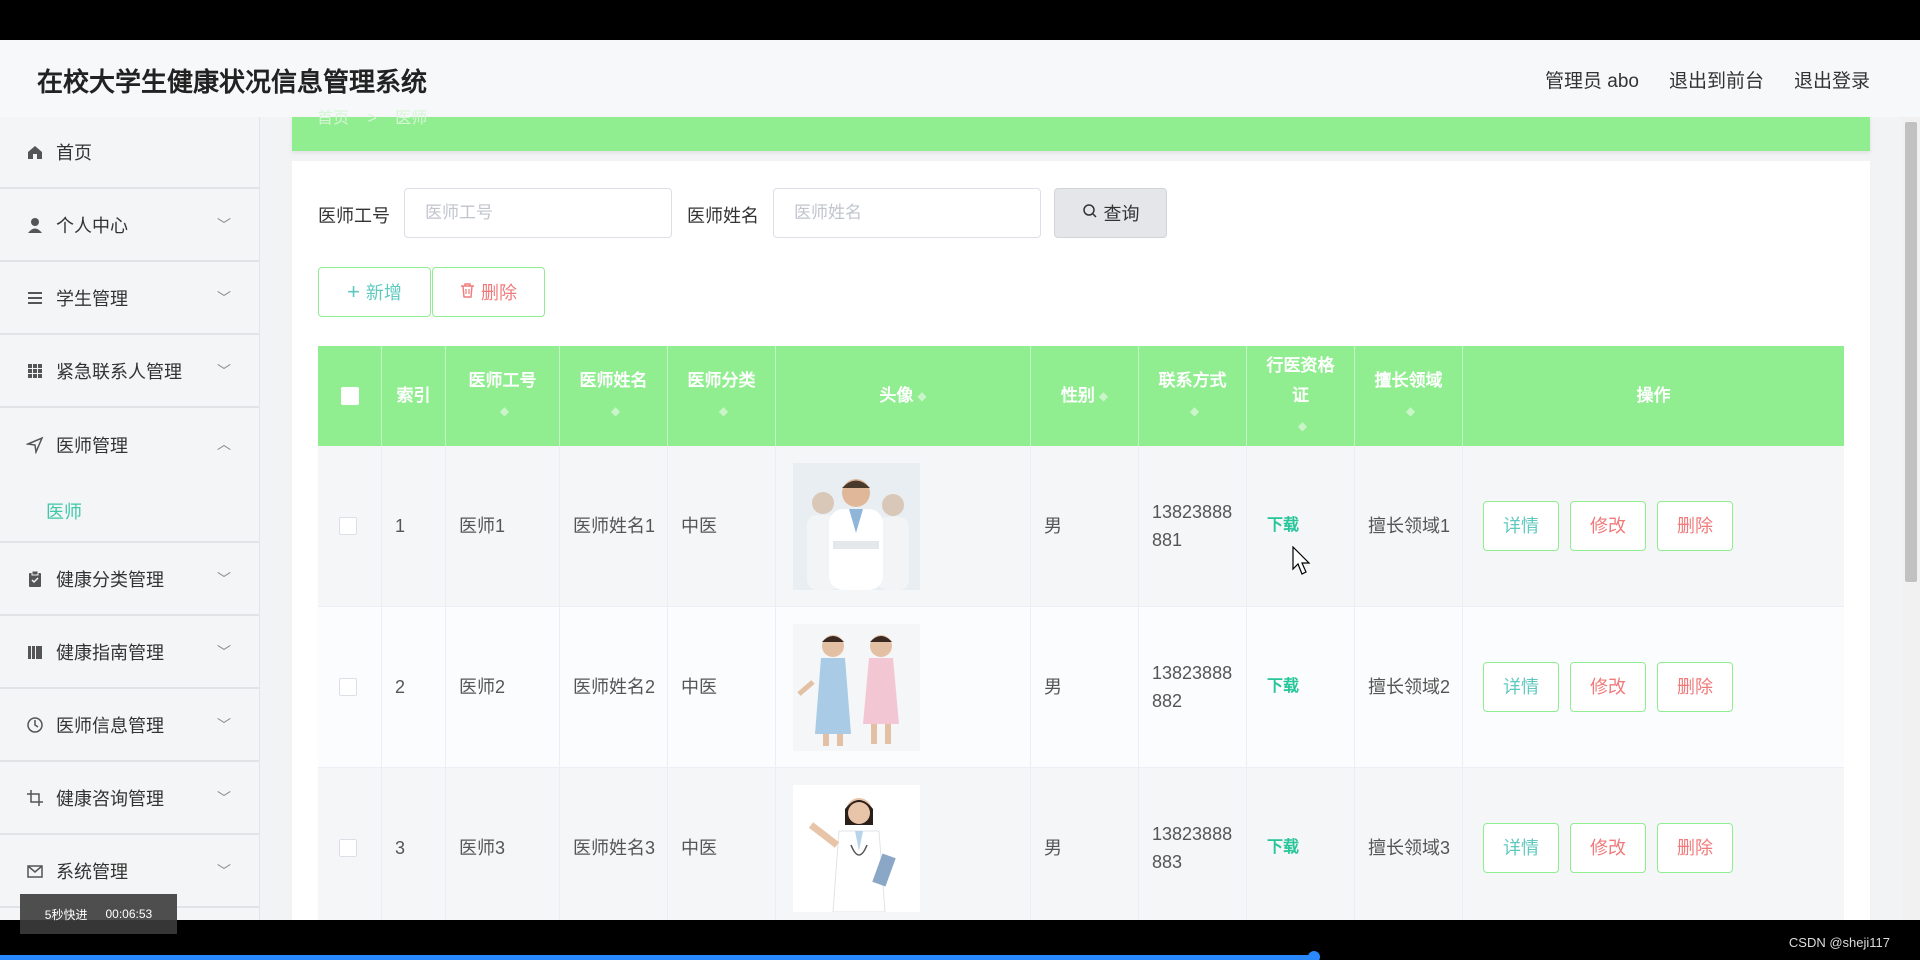 This screenshot has height=960, width=1920. I want to click on th-license: 行医资格证 ◆, so click(1301, 396).